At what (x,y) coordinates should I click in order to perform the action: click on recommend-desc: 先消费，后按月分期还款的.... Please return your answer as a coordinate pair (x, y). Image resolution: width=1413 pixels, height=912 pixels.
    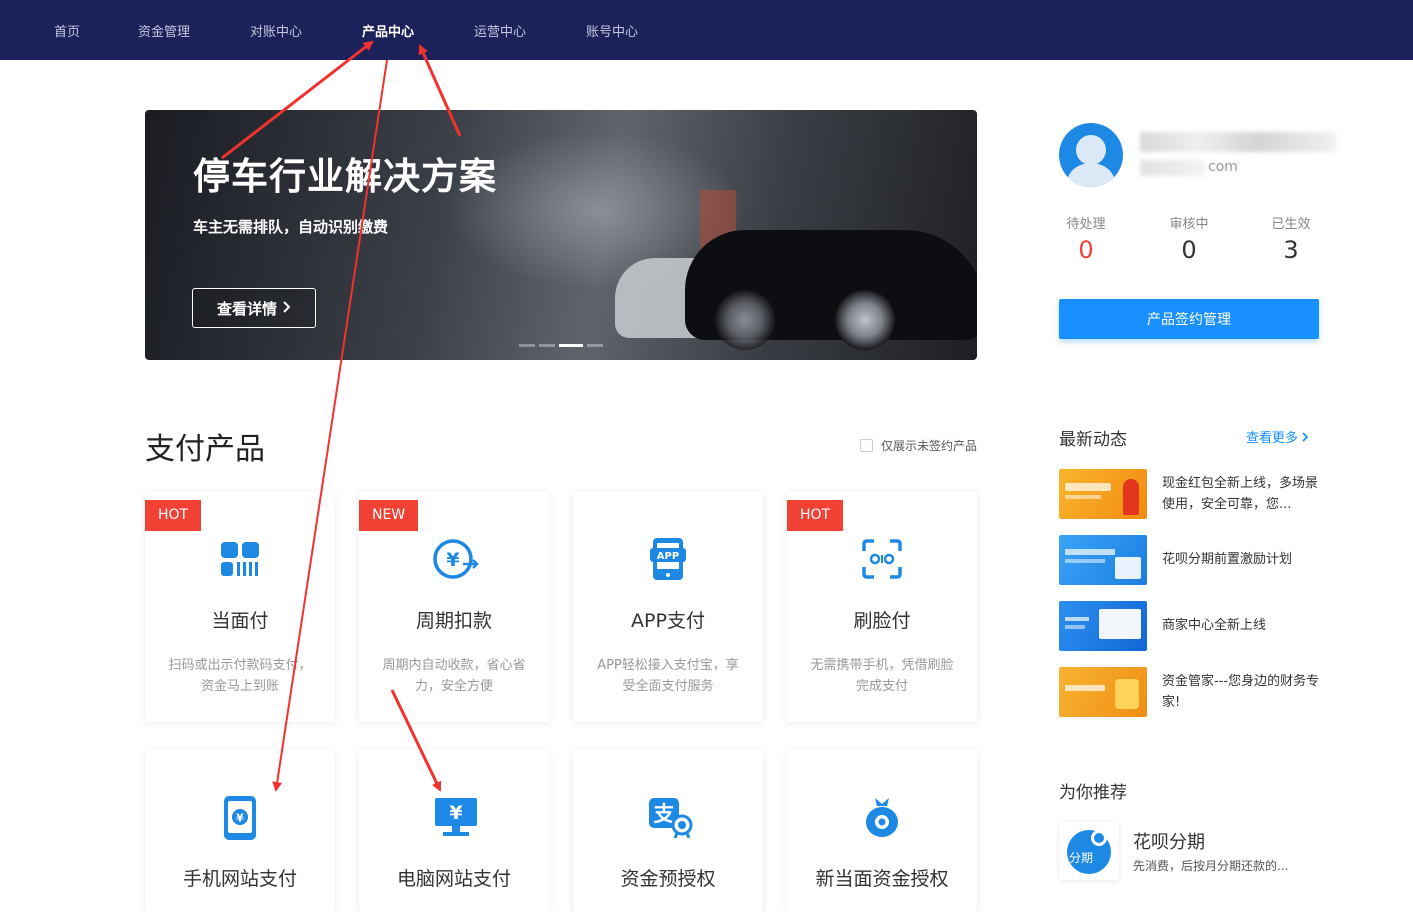
    Looking at the image, I should click on (1211, 866).